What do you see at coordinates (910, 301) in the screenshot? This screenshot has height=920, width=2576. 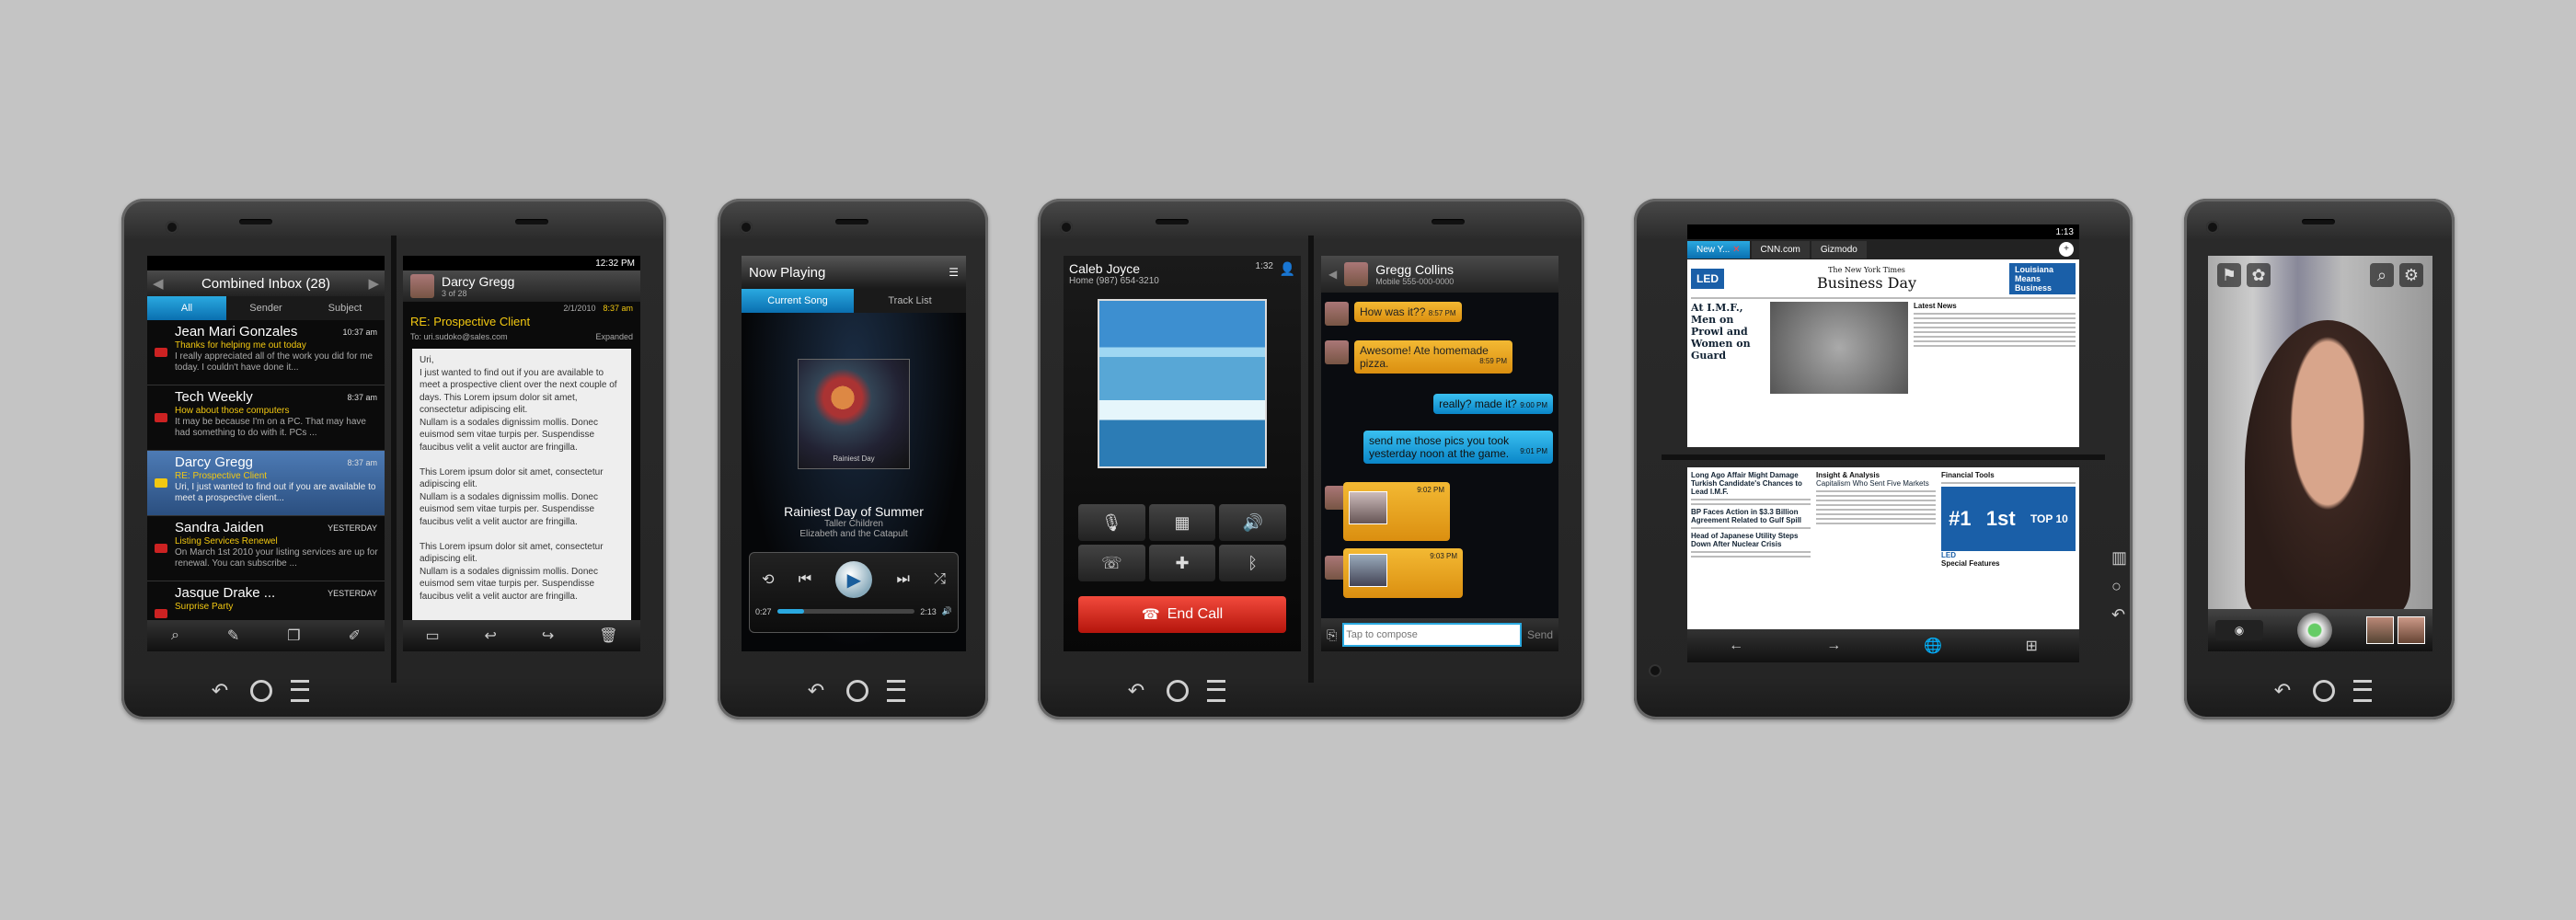 I see `tab-track-list: Track List` at bounding box center [910, 301].